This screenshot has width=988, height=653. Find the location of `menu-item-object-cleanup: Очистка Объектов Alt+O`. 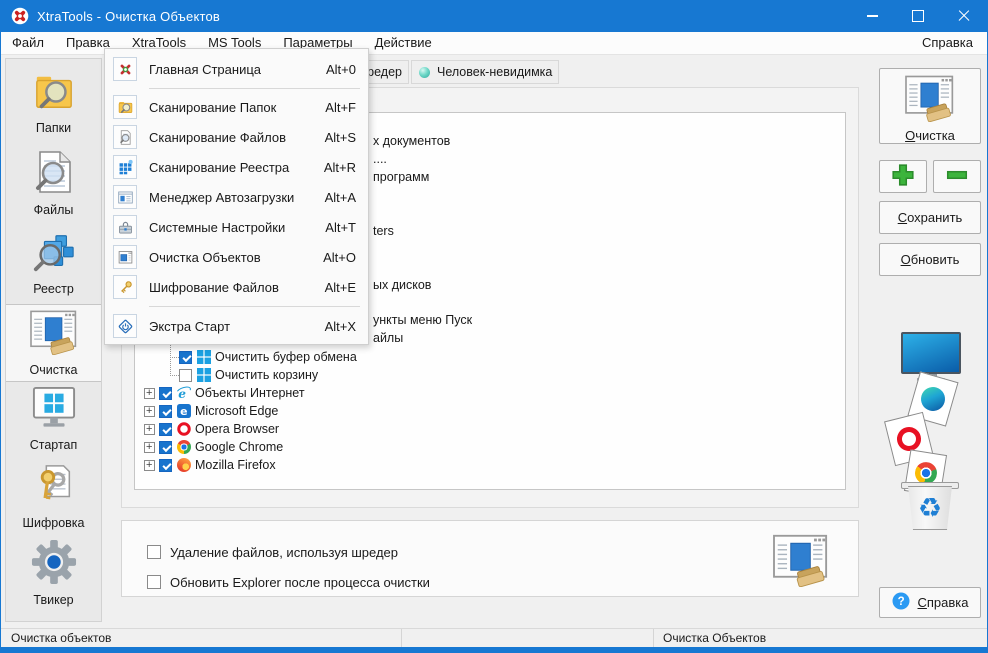

menu-item-object-cleanup: Очистка Объектов Alt+O is located at coordinates (236, 257).